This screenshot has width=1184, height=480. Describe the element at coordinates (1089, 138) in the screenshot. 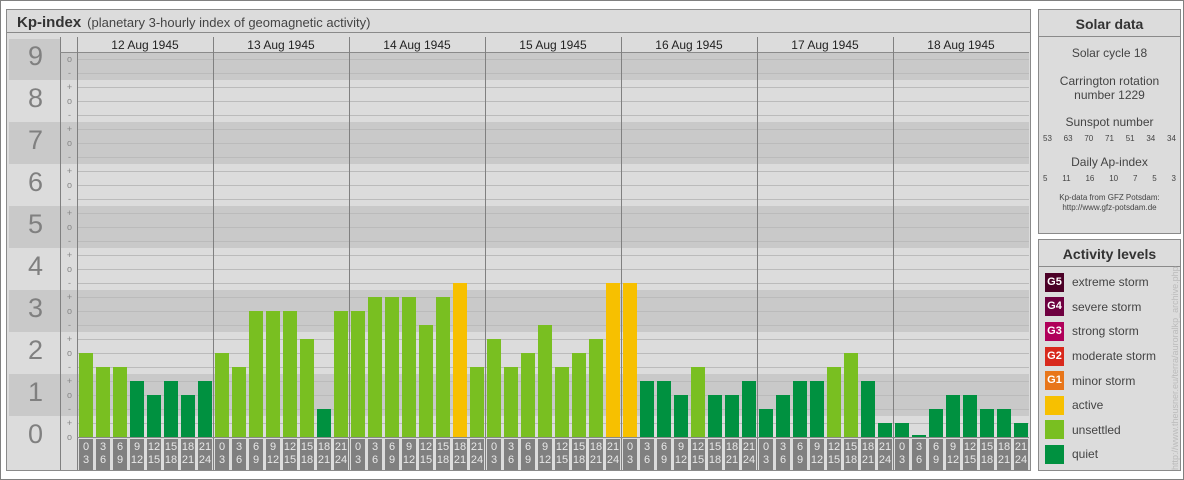

I see `sunspots-value: 70` at that location.